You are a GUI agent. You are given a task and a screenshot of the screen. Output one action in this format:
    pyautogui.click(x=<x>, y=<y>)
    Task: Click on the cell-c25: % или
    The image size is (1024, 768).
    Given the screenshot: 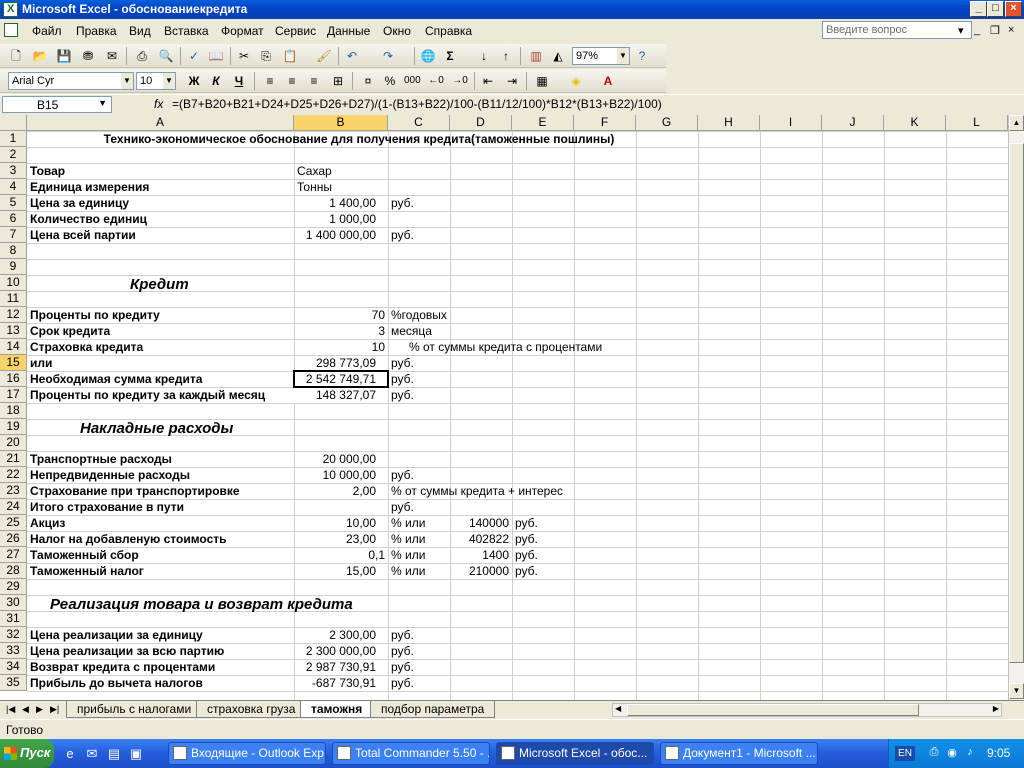 What is the action you would take?
    pyautogui.click(x=408, y=539)
    